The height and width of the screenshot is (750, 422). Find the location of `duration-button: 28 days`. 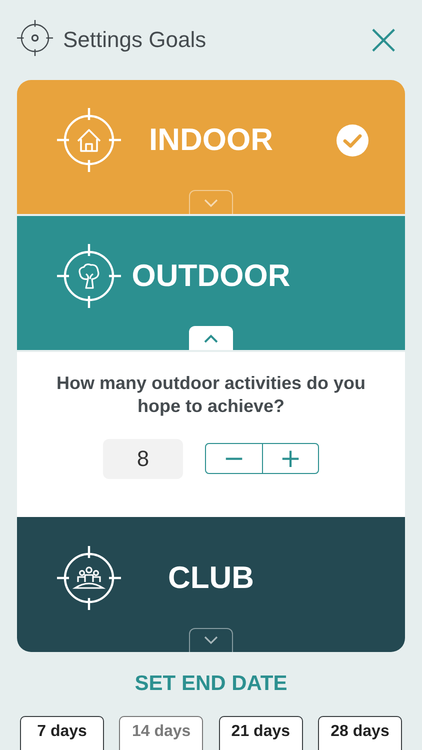

duration-button: 28 days is located at coordinates (360, 733).